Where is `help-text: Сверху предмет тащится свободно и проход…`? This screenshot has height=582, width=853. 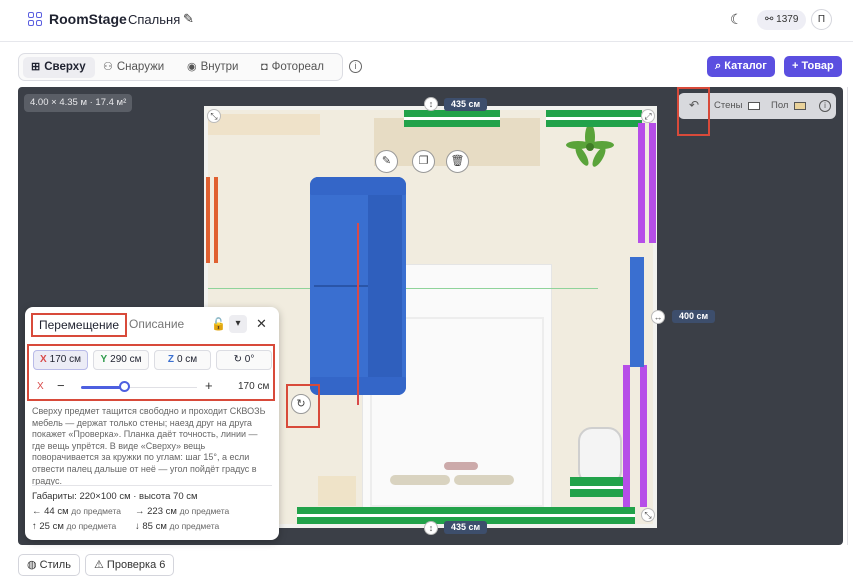 help-text: Сверху предмет тащится свободно и проход… is located at coordinates (149, 446).